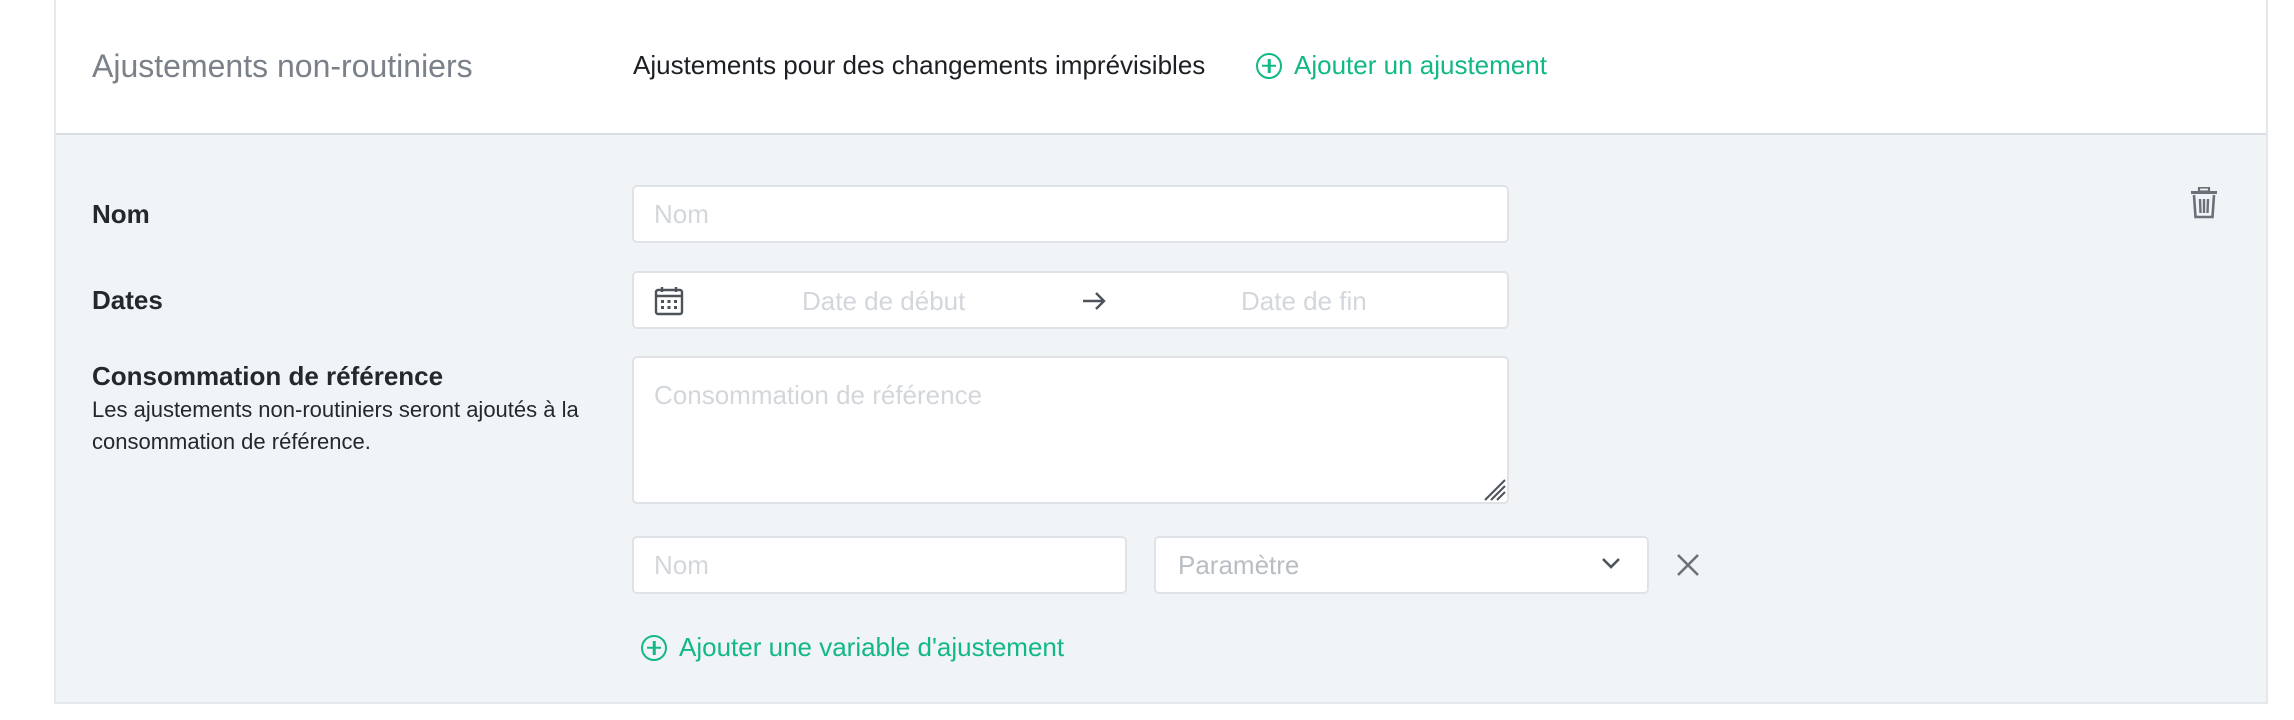  I want to click on remove-variable-button, so click(1688, 567).